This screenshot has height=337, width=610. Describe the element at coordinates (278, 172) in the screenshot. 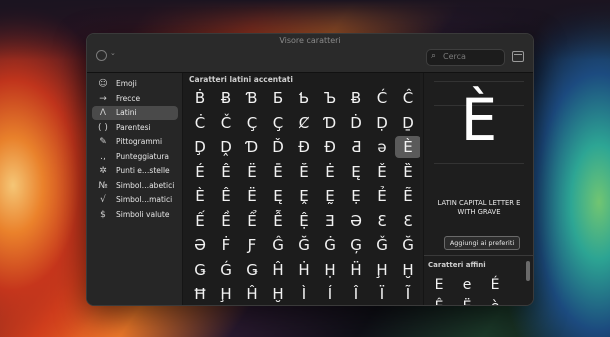

I see `glyph-cell: Ē` at that location.